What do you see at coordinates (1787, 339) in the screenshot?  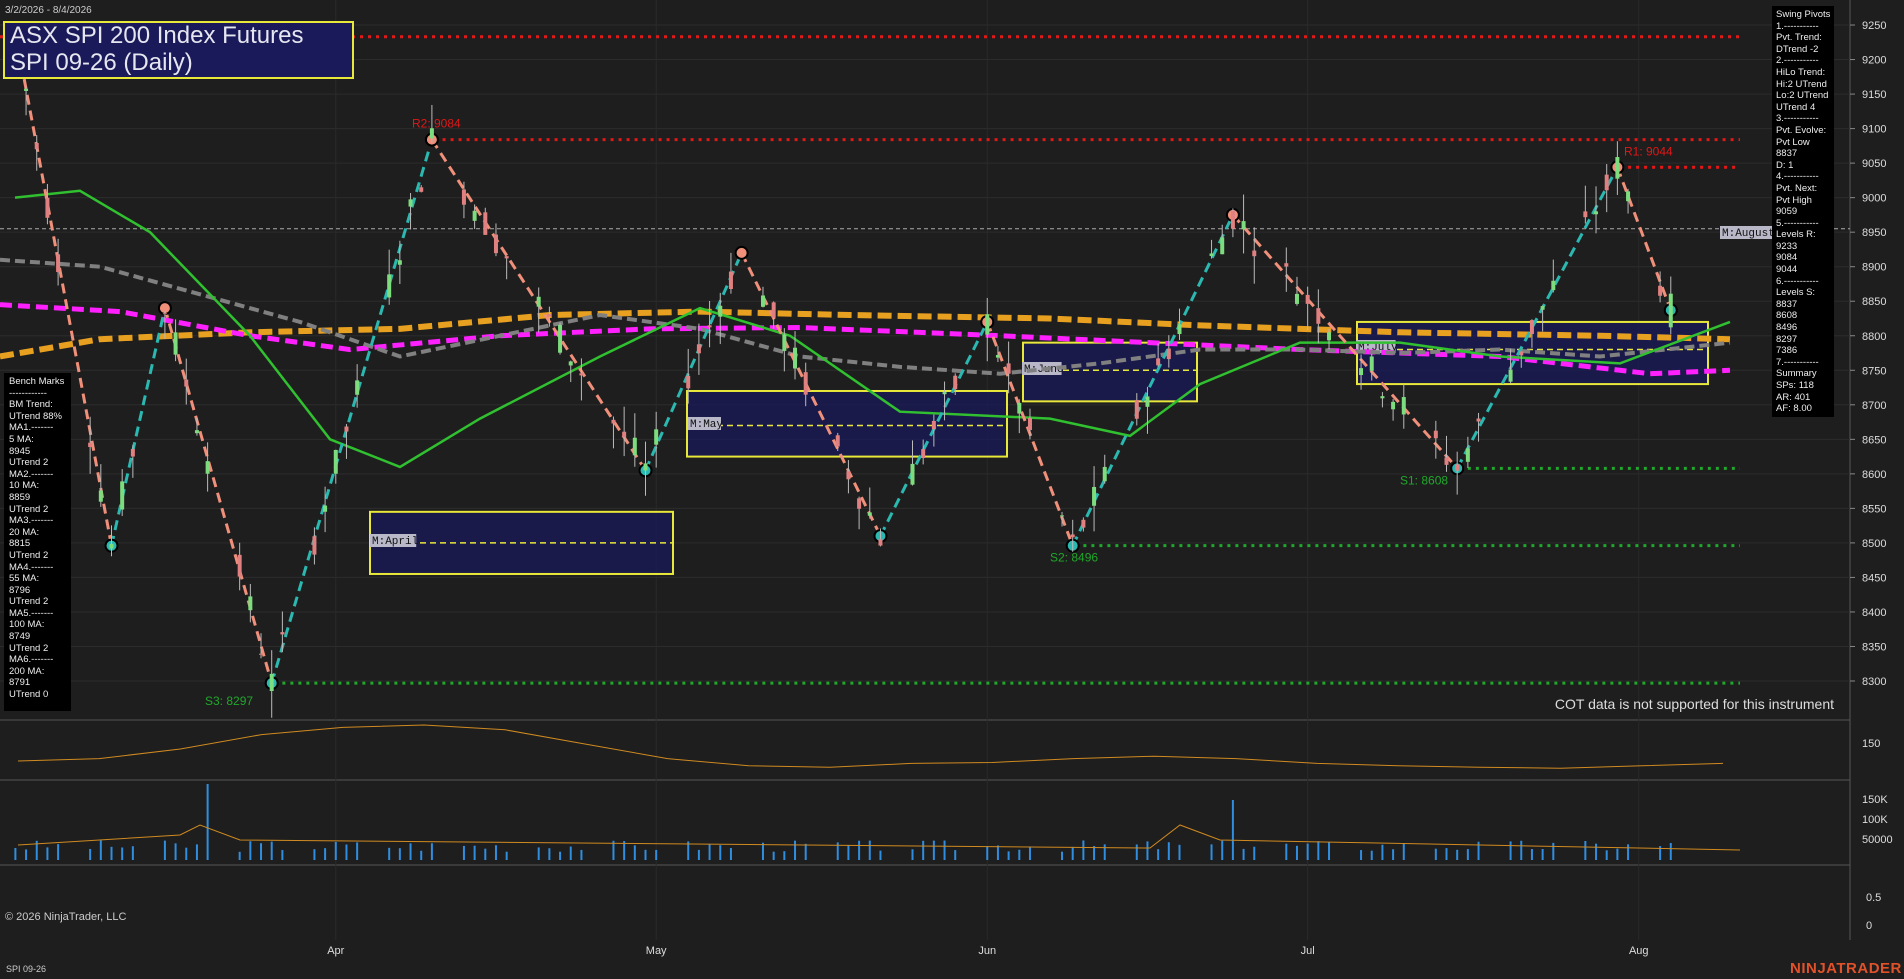 I see `swing-pivots-line: 8297` at bounding box center [1787, 339].